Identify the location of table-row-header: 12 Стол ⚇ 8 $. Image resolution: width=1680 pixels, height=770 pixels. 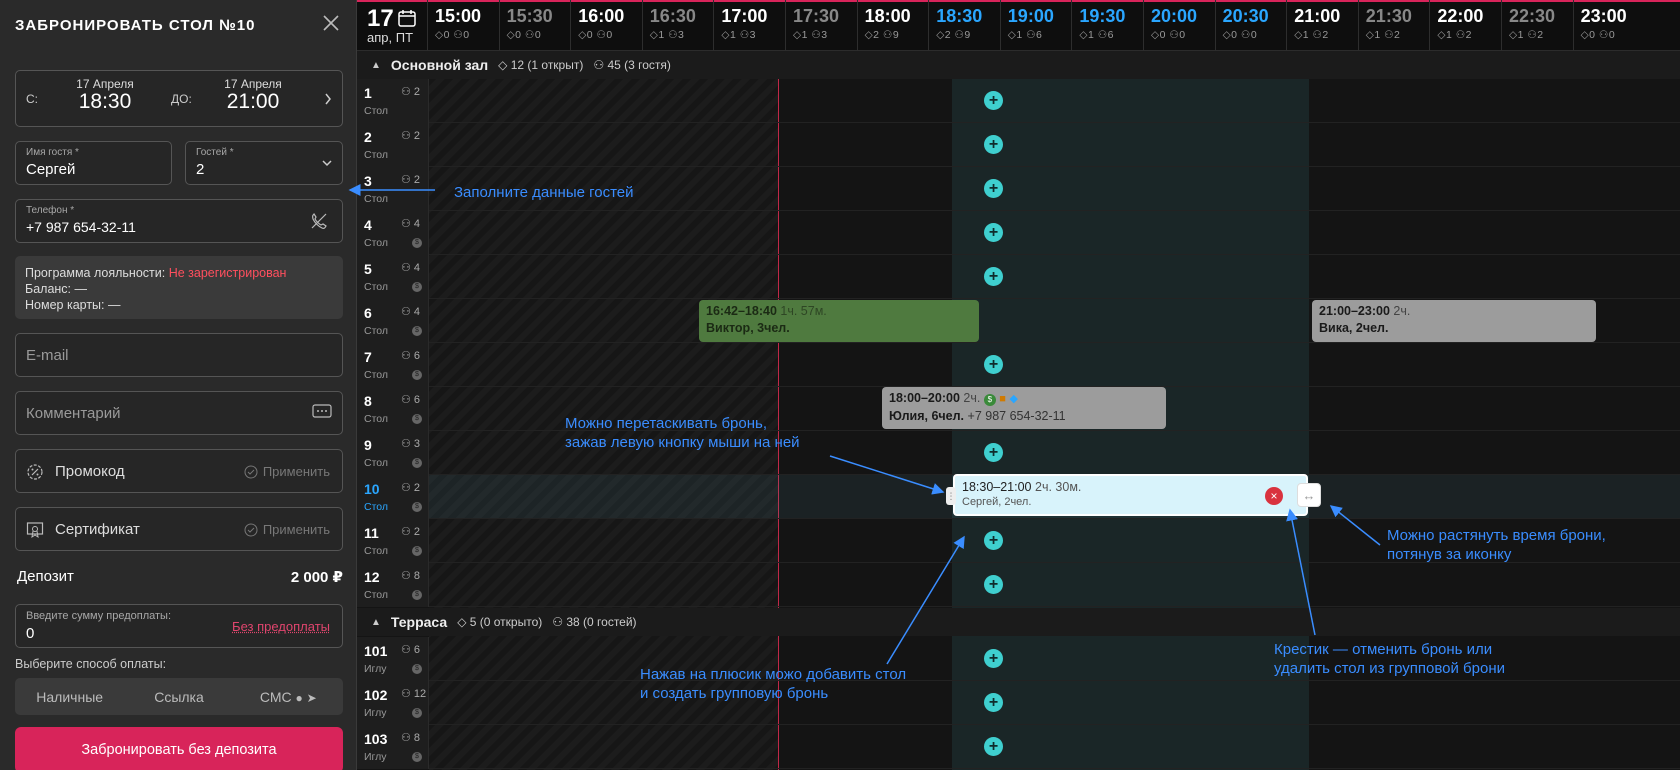
(393, 585).